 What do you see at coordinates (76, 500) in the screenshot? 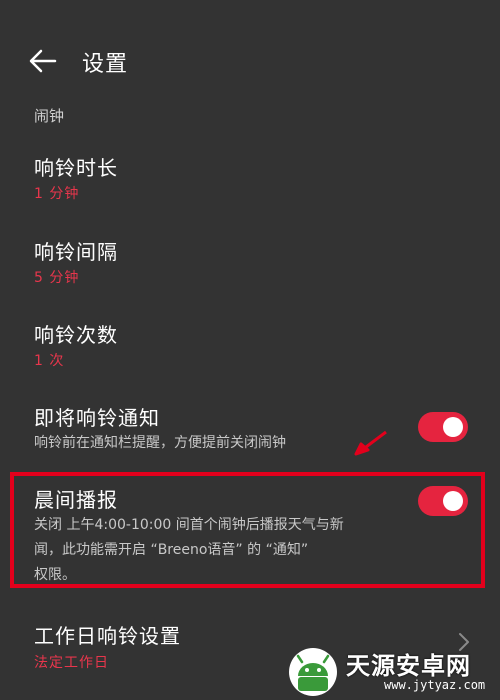
I see `item-title: 晨间播报` at bounding box center [76, 500].